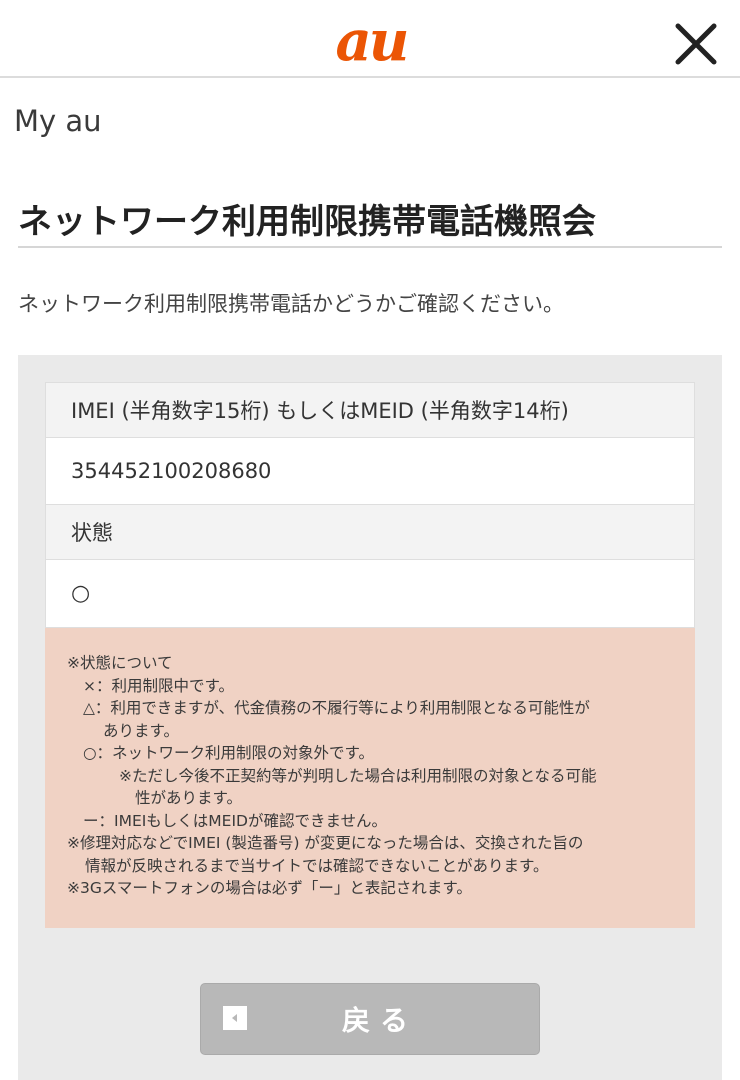 This screenshot has width=740, height=1080. What do you see at coordinates (379, 1020) in the screenshot?
I see `back-button-label: 戻る` at bounding box center [379, 1020].